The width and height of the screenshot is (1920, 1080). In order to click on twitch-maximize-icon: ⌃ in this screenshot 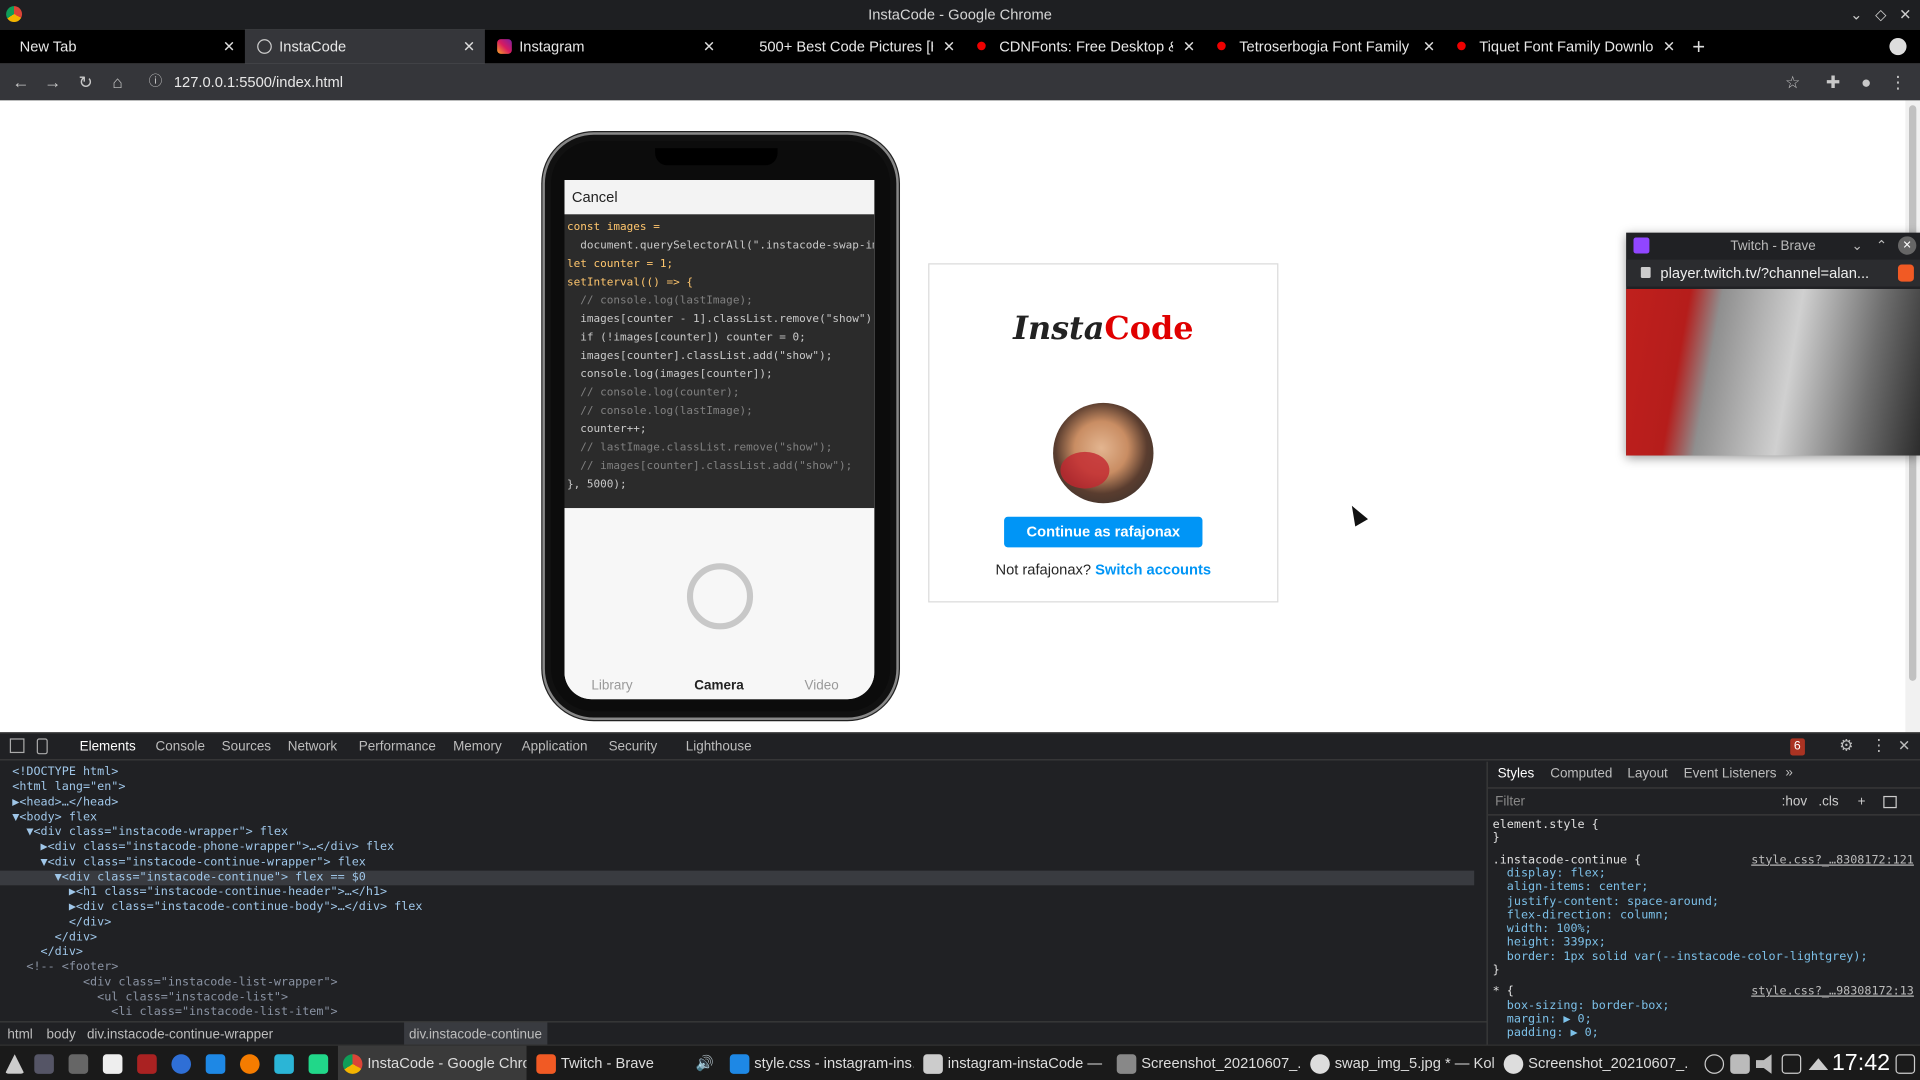, I will do `click(1881, 246)`.